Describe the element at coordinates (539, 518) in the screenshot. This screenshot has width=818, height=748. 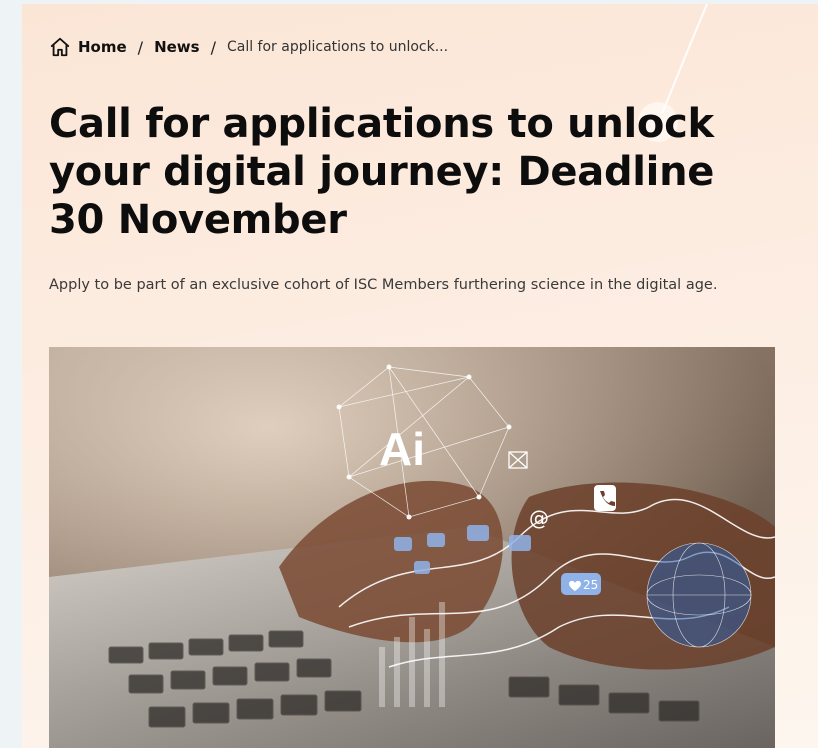
I see `at-sign-icon: @` at that location.